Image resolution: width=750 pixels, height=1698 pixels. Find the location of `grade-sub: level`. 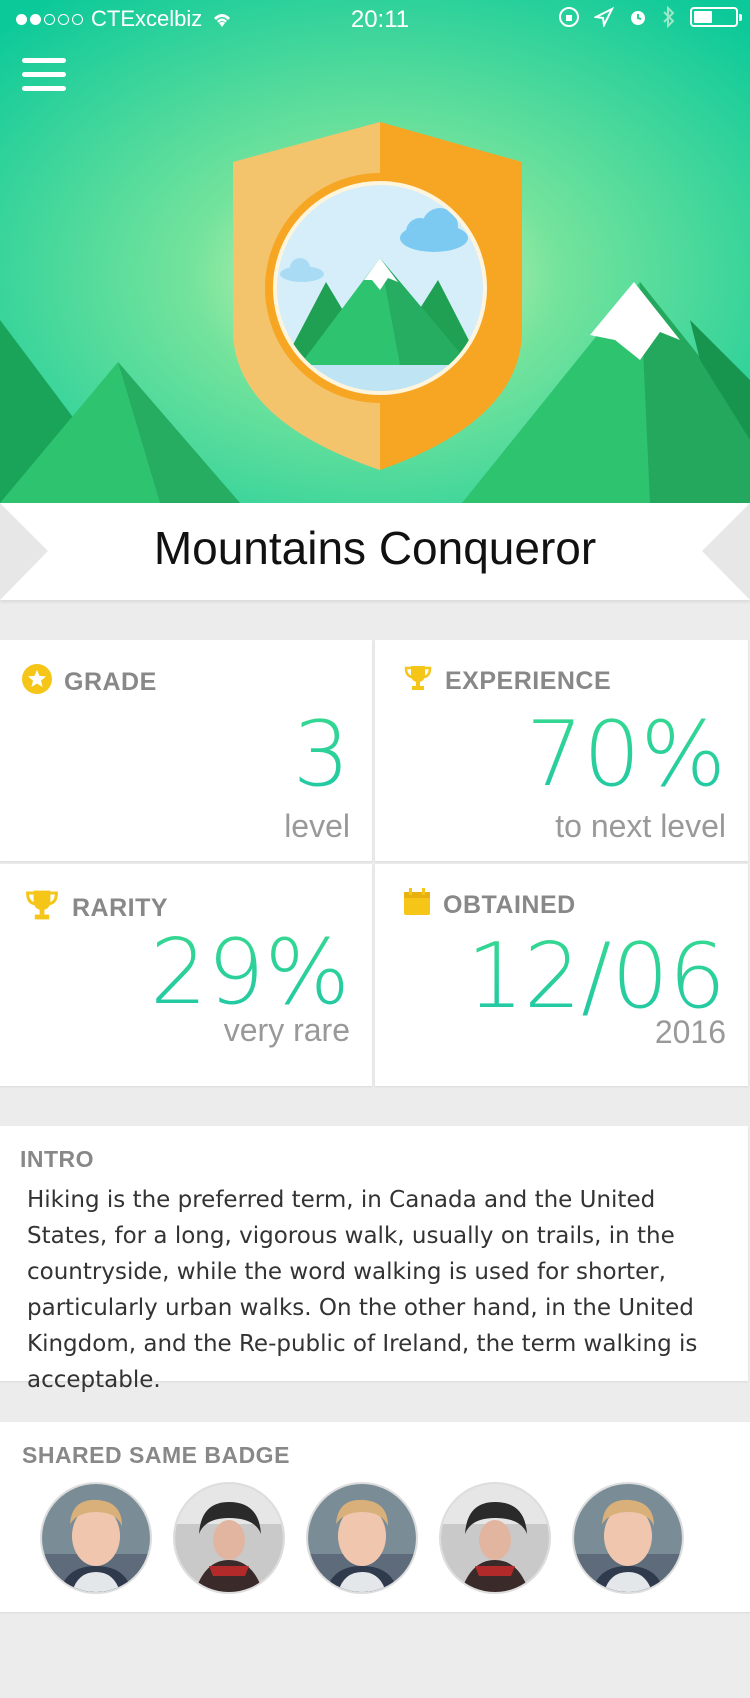

grade-sub: level is located at coordinates (317, 826).